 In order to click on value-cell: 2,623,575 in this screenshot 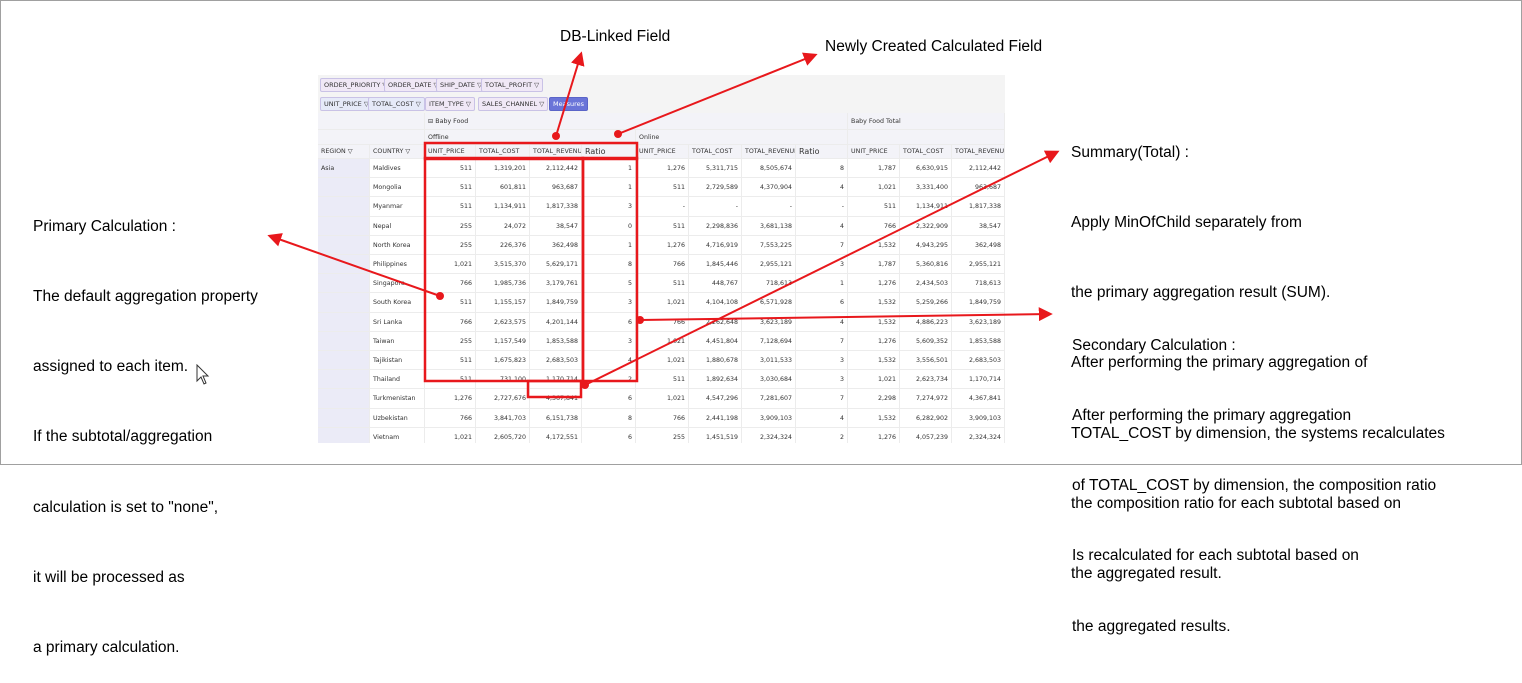, I will do `click(503, 322)`.